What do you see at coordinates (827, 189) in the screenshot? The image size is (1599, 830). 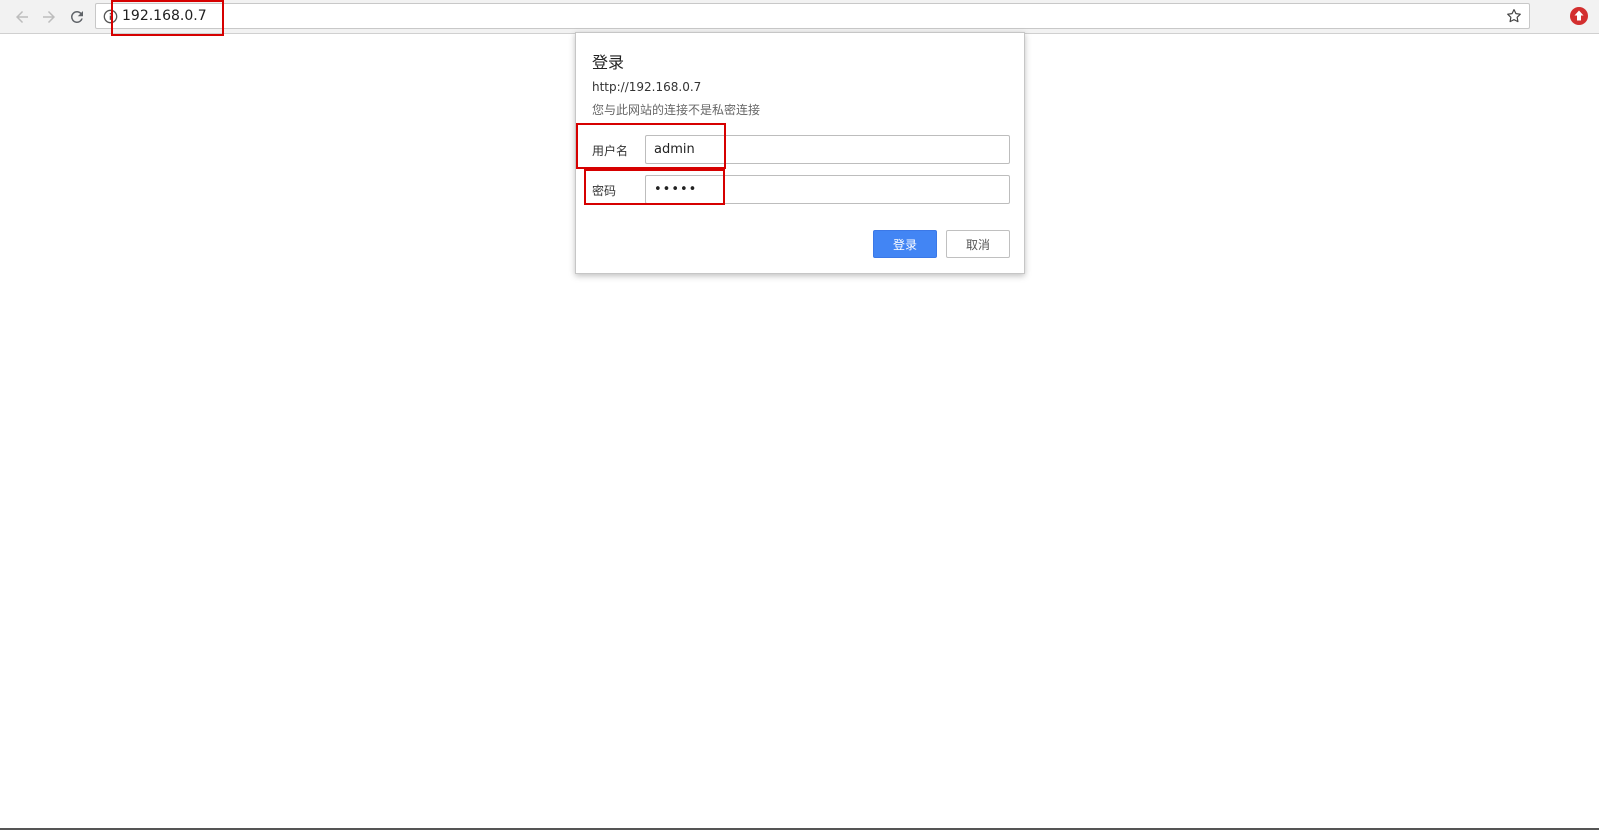 I see `password-field` at bounding box center [827, 189].